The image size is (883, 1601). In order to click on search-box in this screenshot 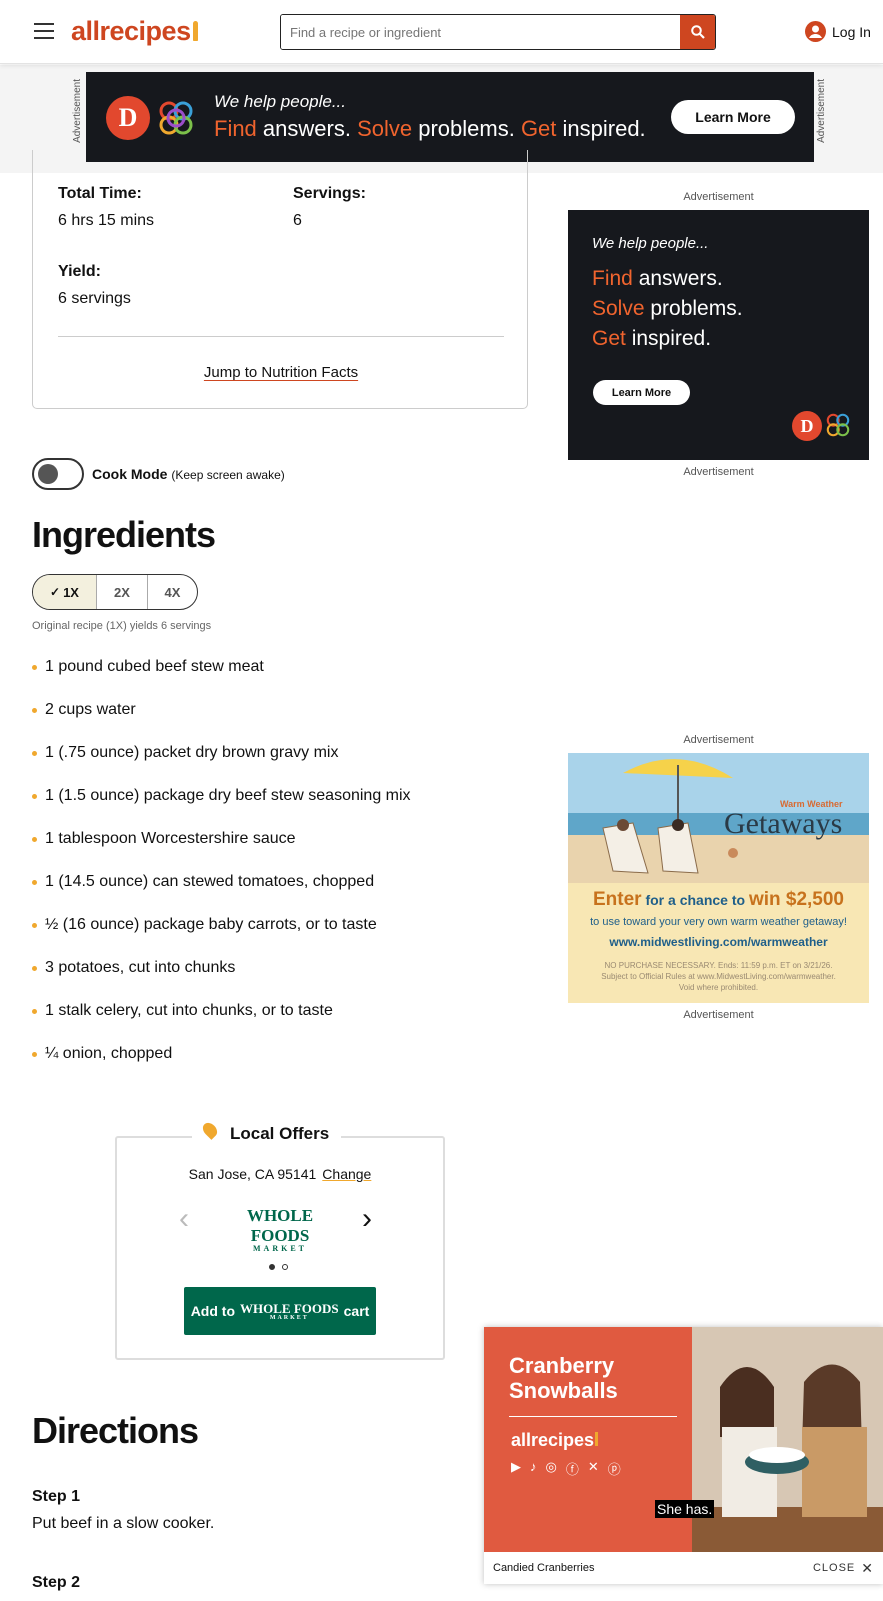, I will do `click(498, 32)`.